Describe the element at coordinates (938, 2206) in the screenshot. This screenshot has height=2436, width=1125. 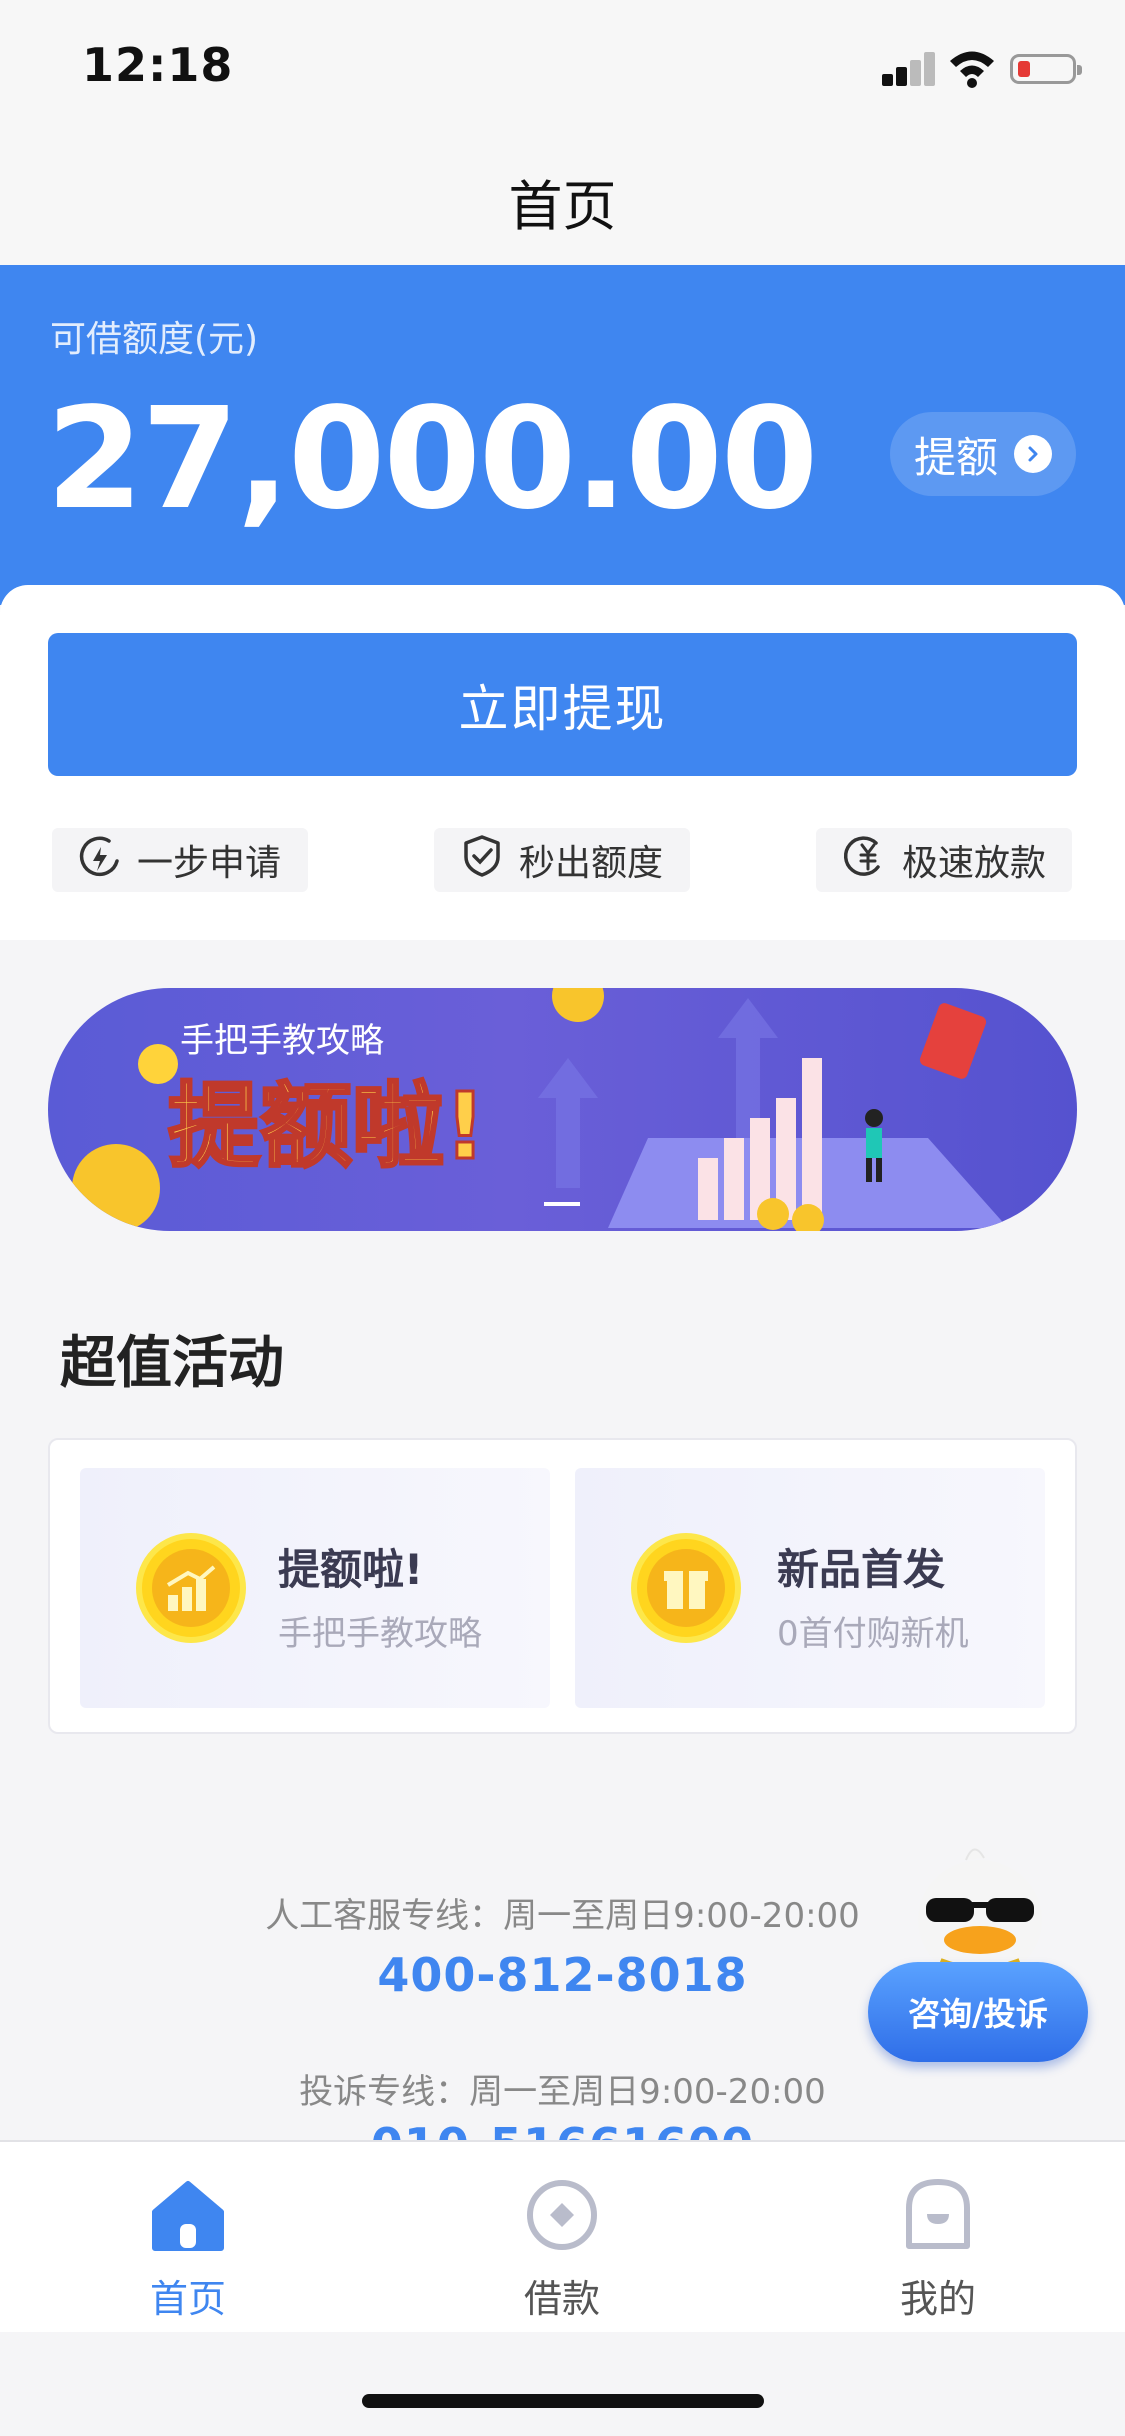
I see `profile-icon` at that location.